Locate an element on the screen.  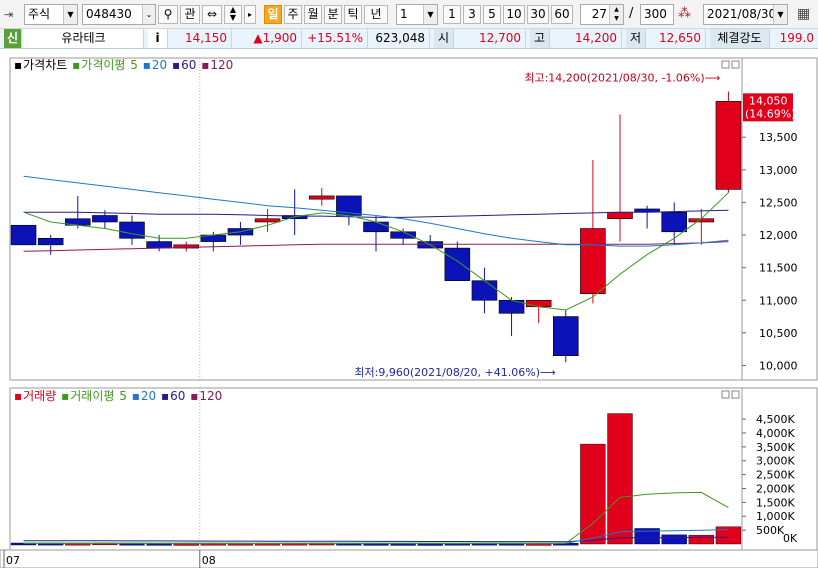
period-minute-button: 분 is located at coordinates (333, 14).